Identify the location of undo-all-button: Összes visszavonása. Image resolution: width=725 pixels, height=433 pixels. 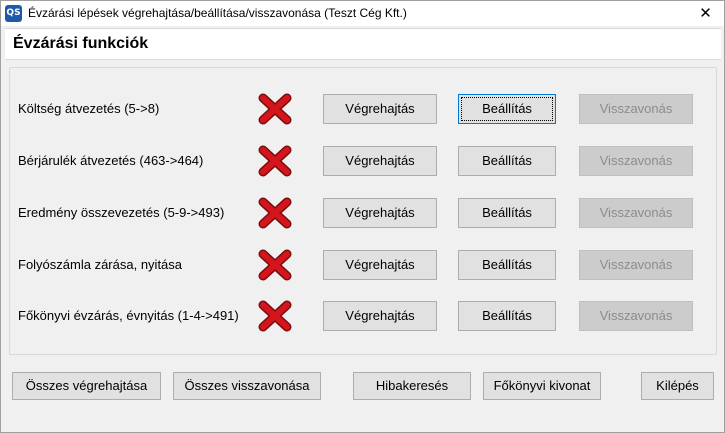
(247, 386).